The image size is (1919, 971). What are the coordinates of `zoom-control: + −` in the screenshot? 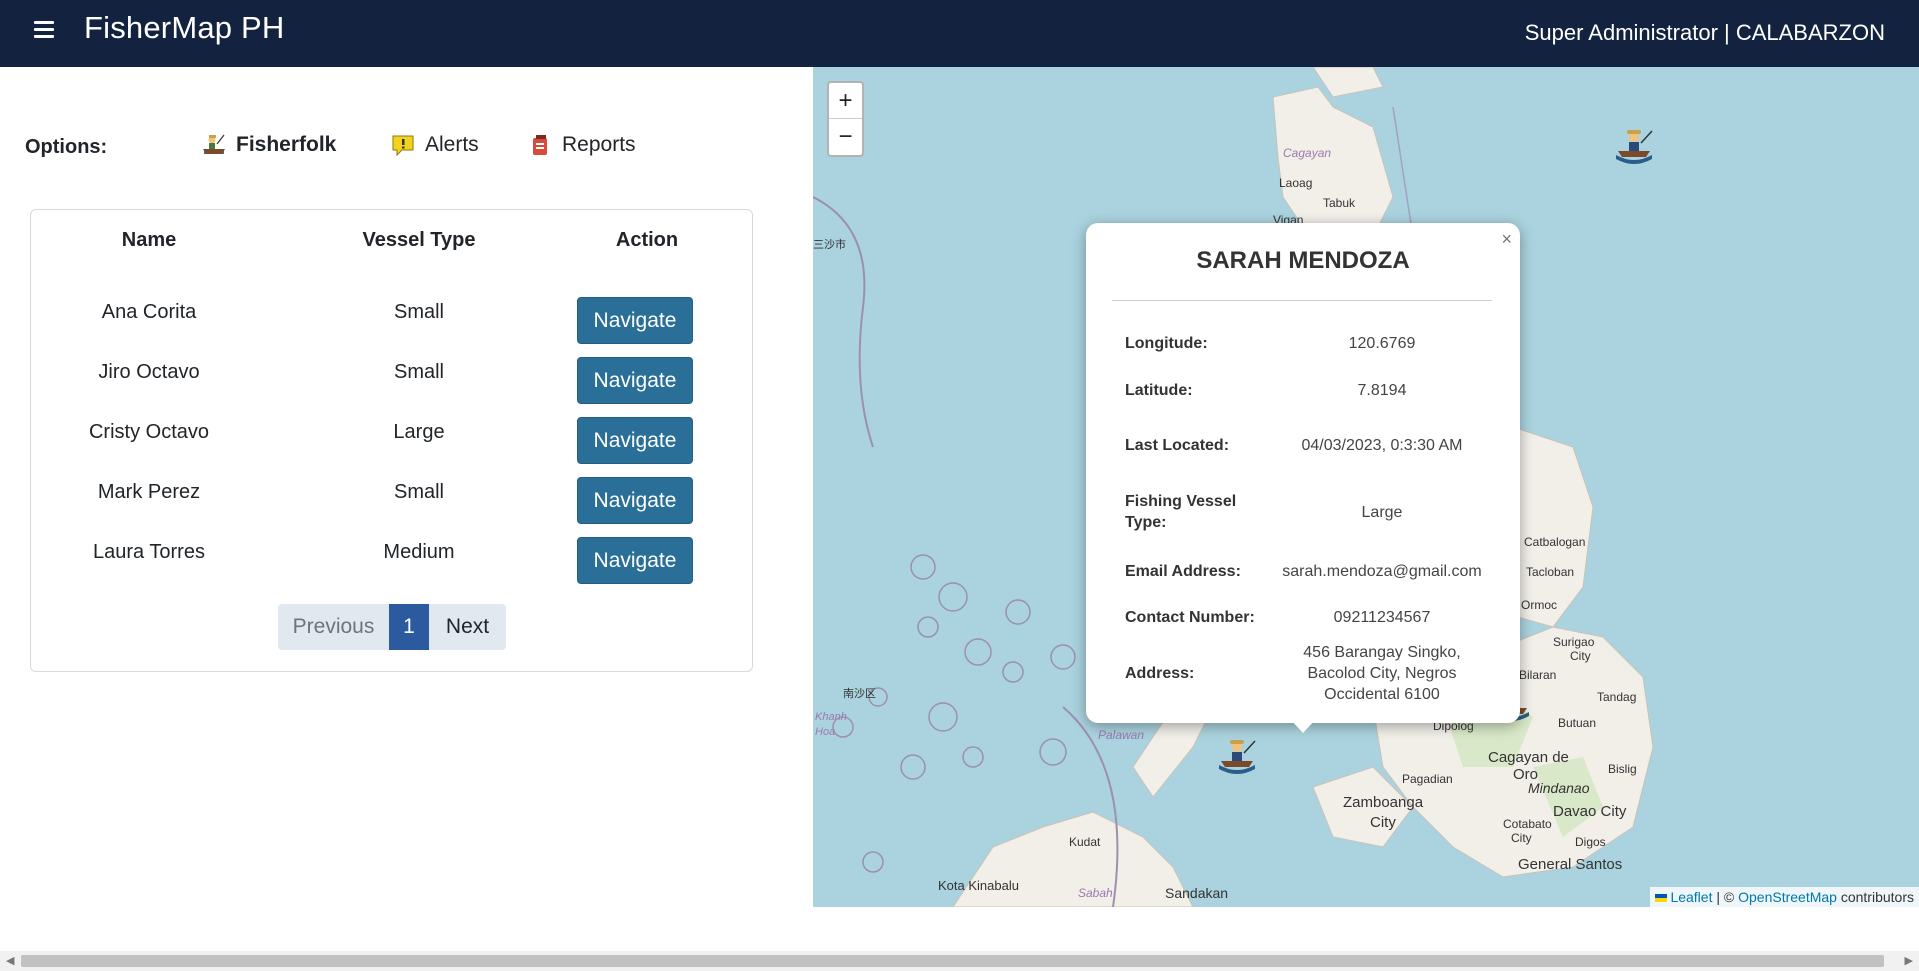 It's located at (845, 119).